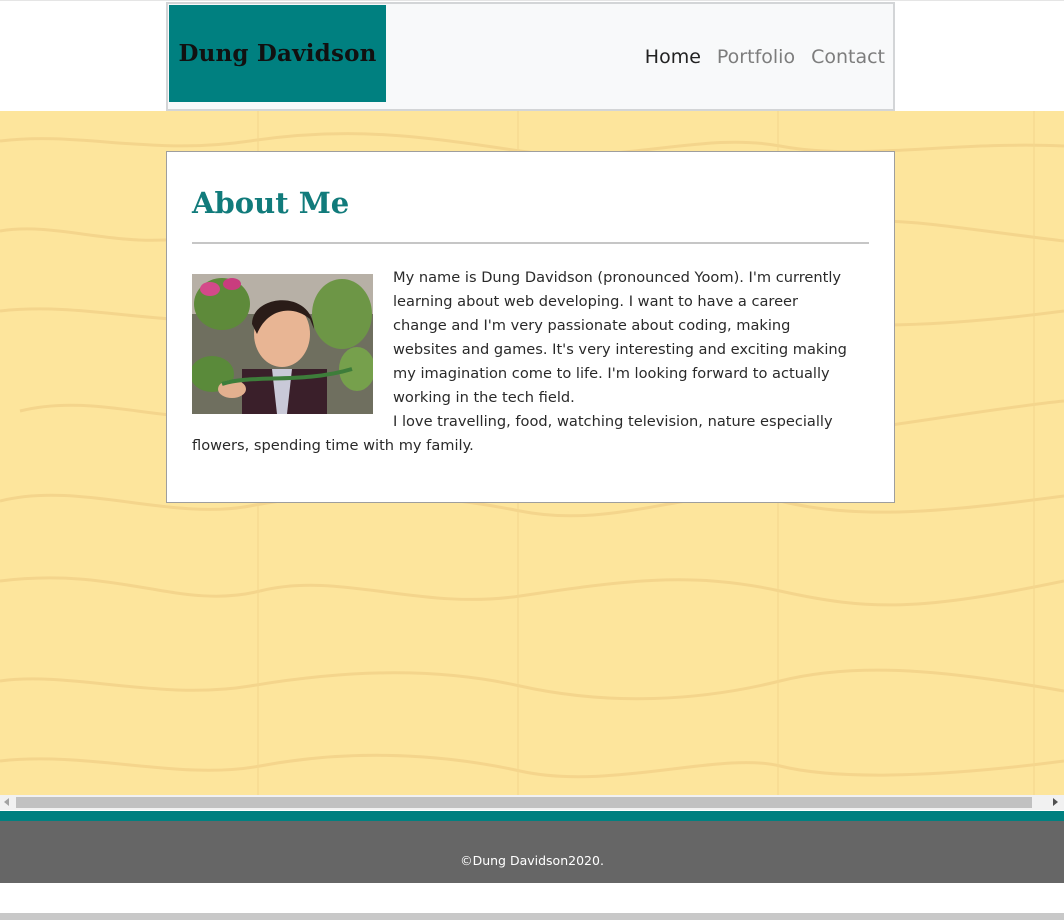 The height and width of the screenshot is (920, 1064). What do you see at coordinates (524, 802) in the screenshot?
I see `scrollbar-thumb` at bounding box center [524, 802].